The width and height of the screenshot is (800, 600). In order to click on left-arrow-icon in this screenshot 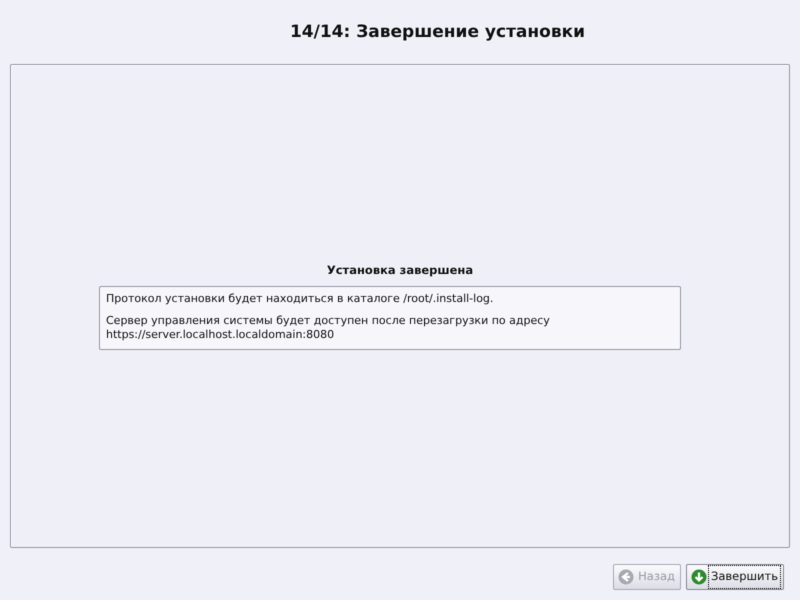, I will do `click(626, 577)`.